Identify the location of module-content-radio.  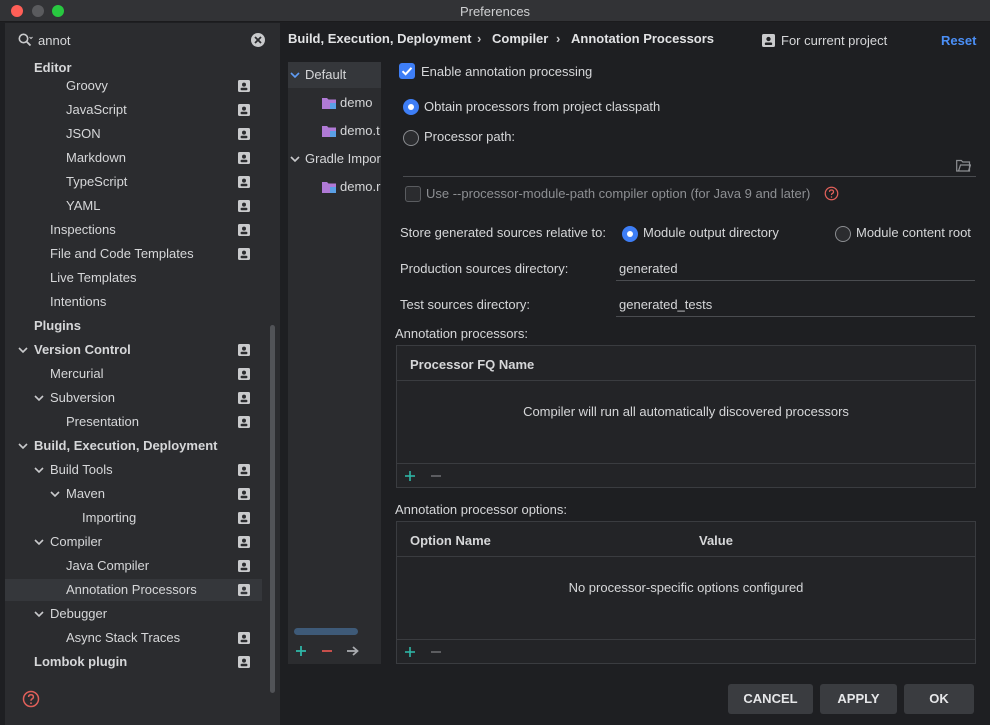
(843, 234).